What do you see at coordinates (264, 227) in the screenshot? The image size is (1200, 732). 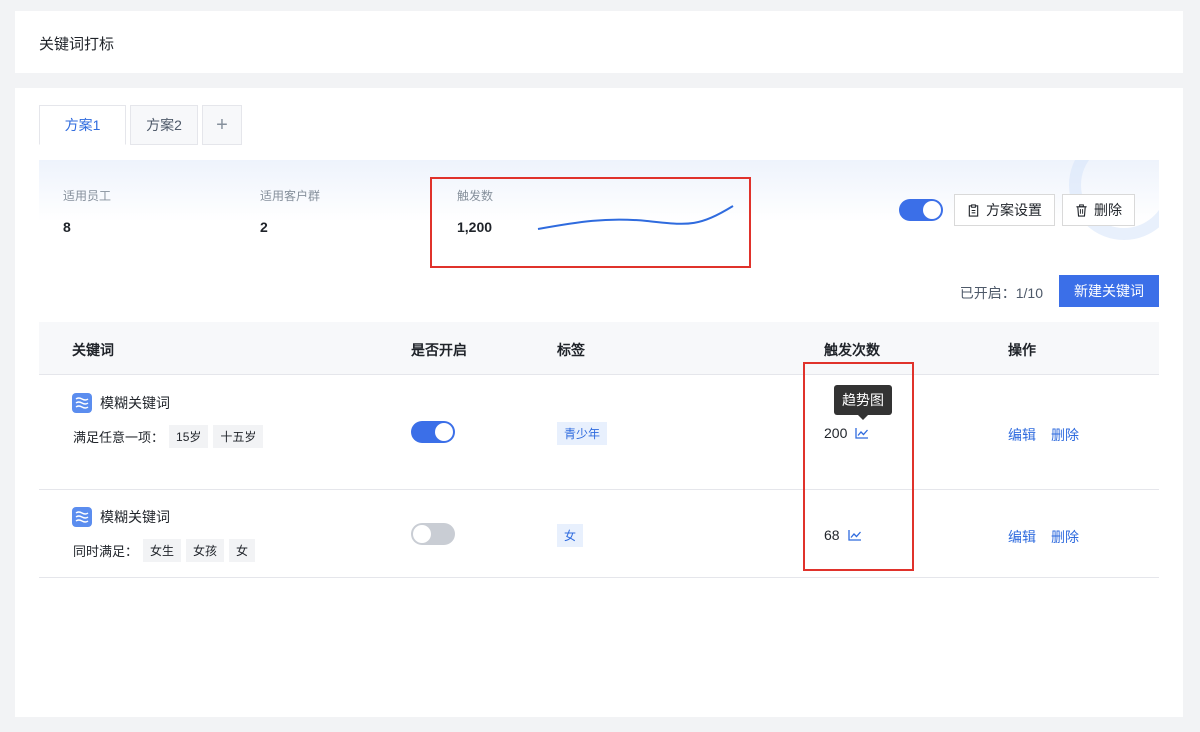 I see `stat-groups-value: 2` at bounding box center [264, 227].